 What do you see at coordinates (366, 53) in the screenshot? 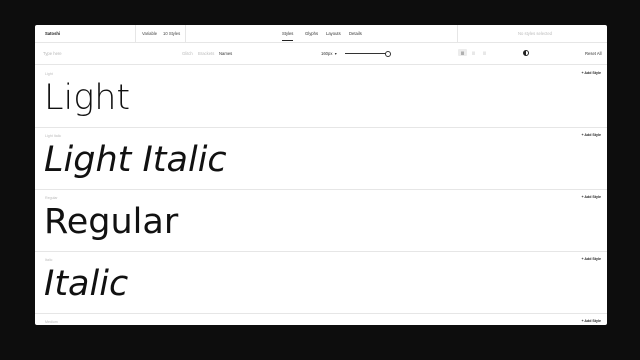
I see `font-size-slider` at bounding box center [366, 53].